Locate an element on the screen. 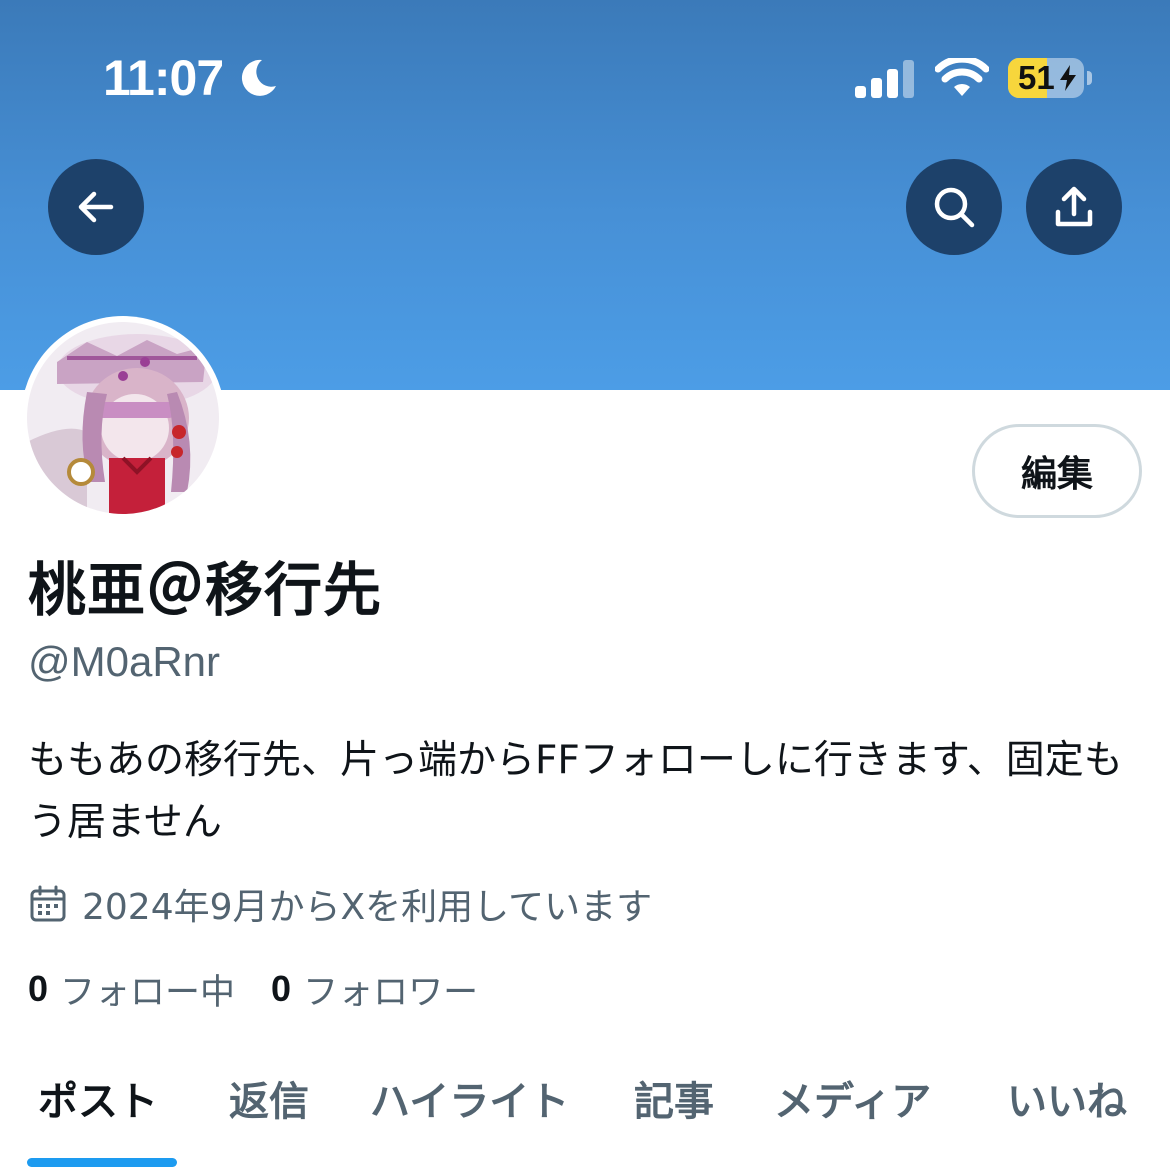 This screenshot has height=1167, width=1170. cellular-signal-icon is located at coordinates (884, 79).